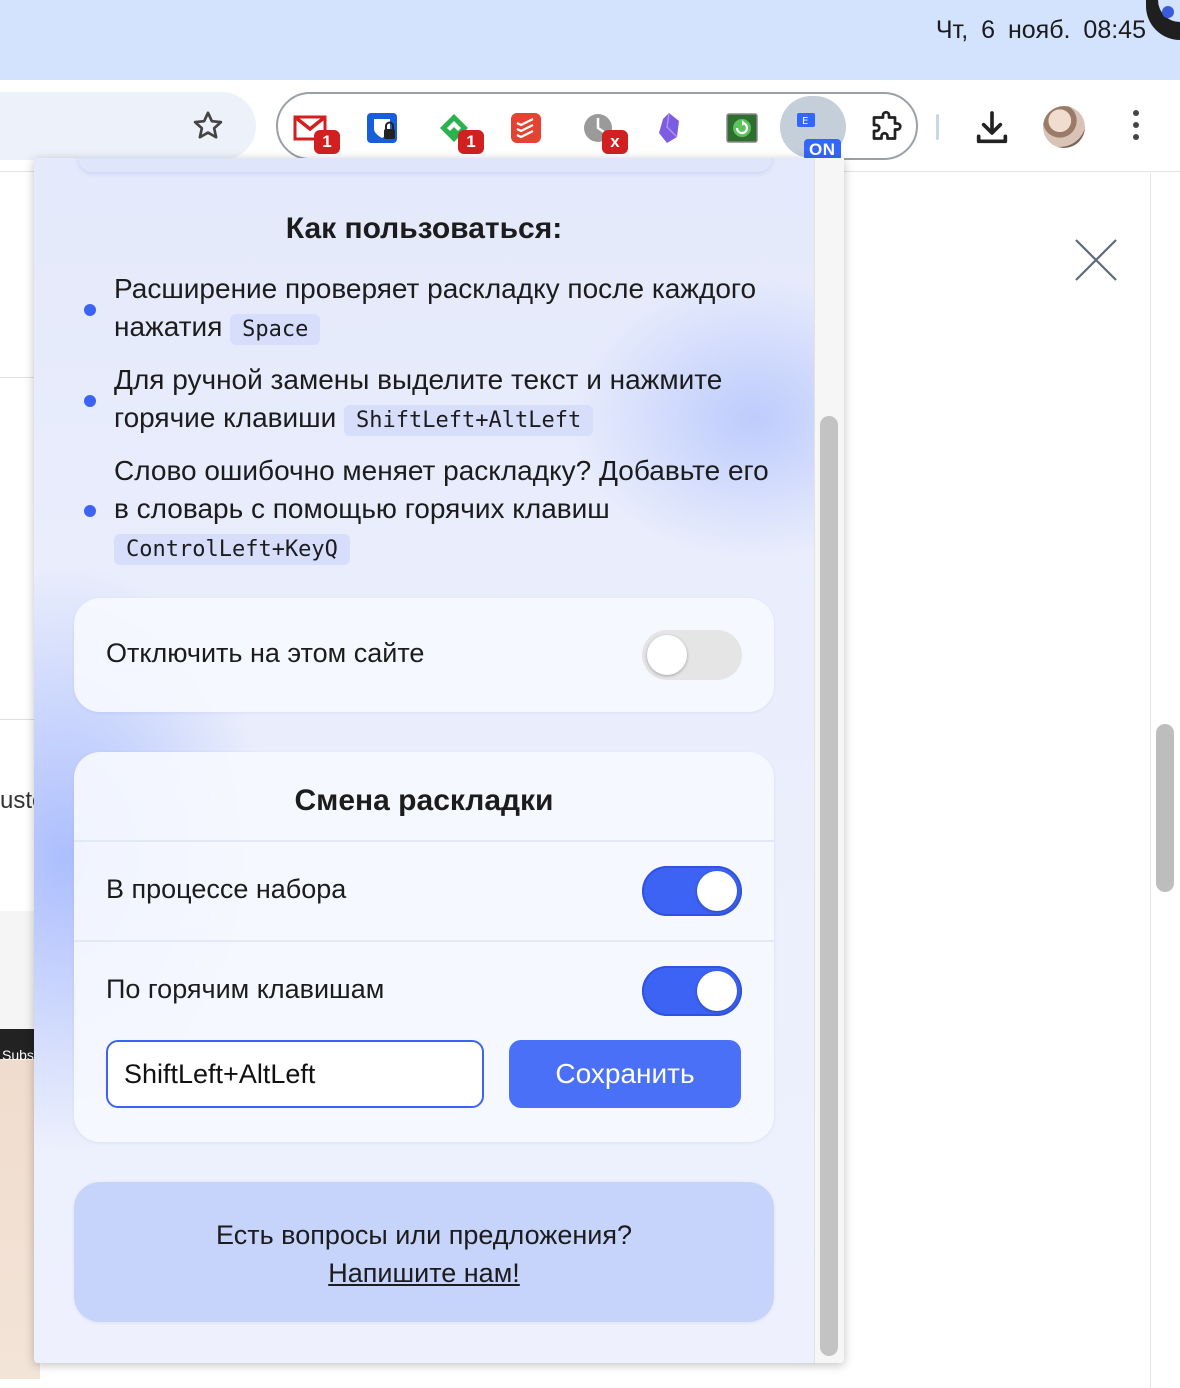  Describe the element at coordinates (1096, 260) in the screenshot. I see `close-icon` at that location.